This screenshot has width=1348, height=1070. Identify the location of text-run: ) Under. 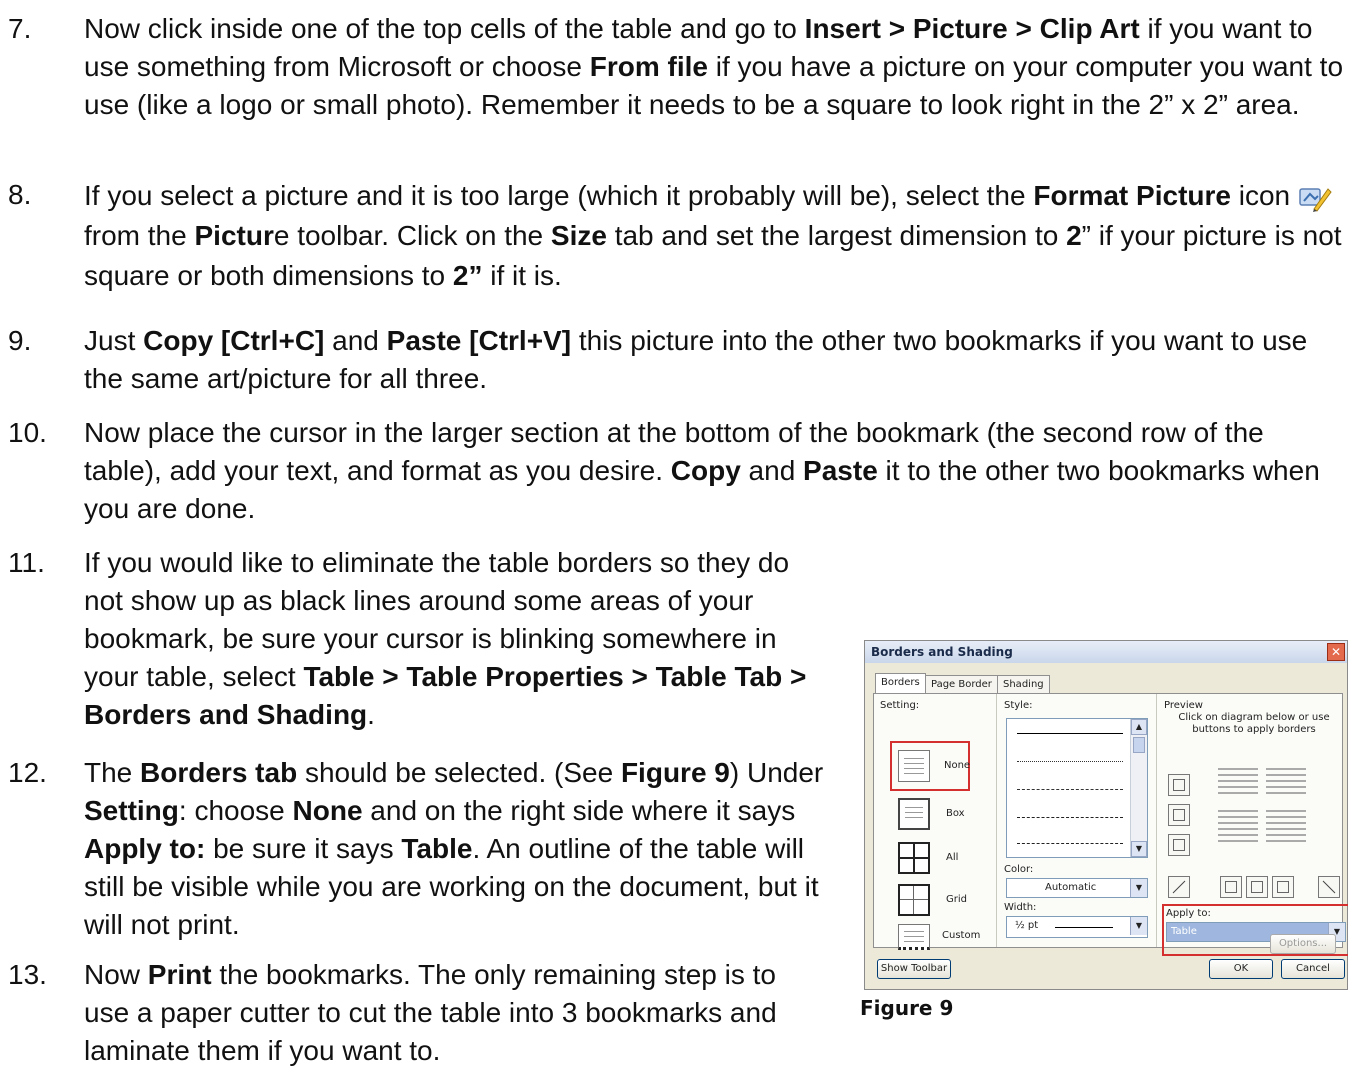
(776, 772).